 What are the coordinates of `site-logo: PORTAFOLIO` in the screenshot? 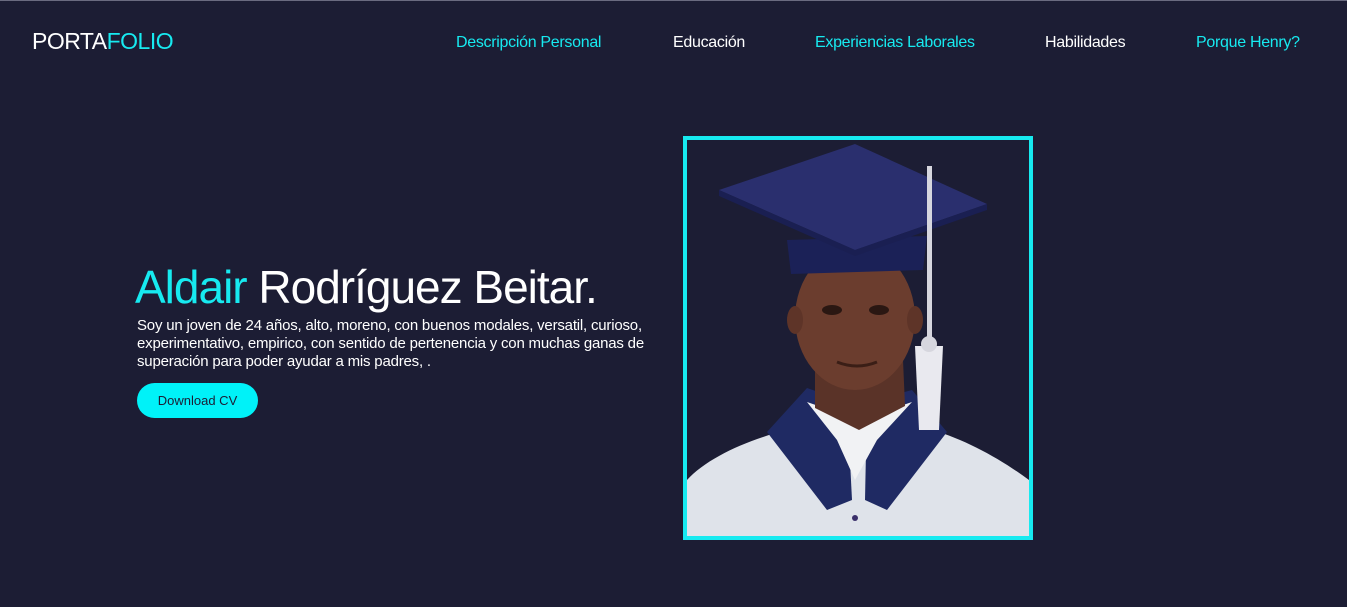 It's located at (103, 41).